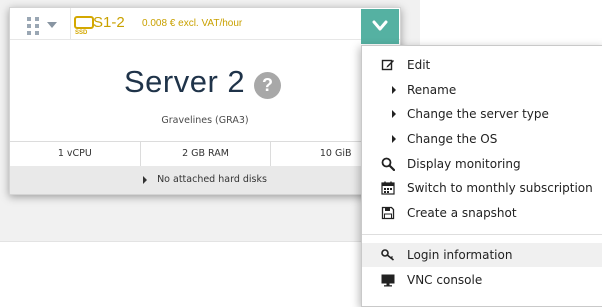 The image size is (602, 307). Describe the element at coordinates (388, 164) in the screenshot. I see `search-icon` at that location.